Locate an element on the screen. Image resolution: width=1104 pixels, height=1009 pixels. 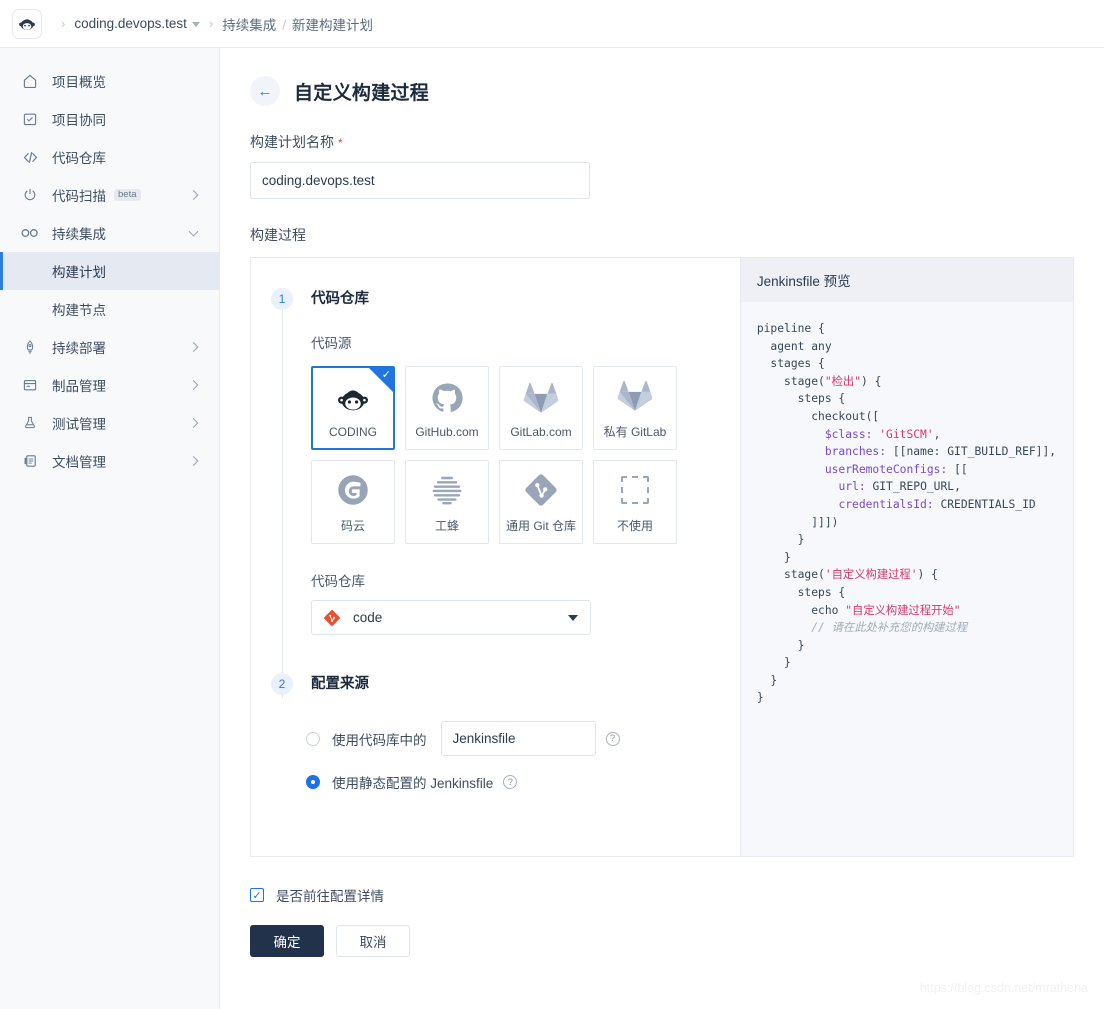
sidebar-subitem-label: 构建节点 is located at coordinates (79, 310).